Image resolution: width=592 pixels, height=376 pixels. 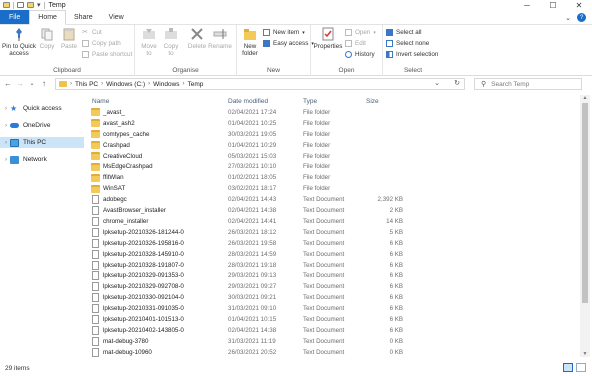 What do you see at coordinates (220, 38) in the screenshot?
I see `rename-button: Rename` at bounding box center [220, 38].